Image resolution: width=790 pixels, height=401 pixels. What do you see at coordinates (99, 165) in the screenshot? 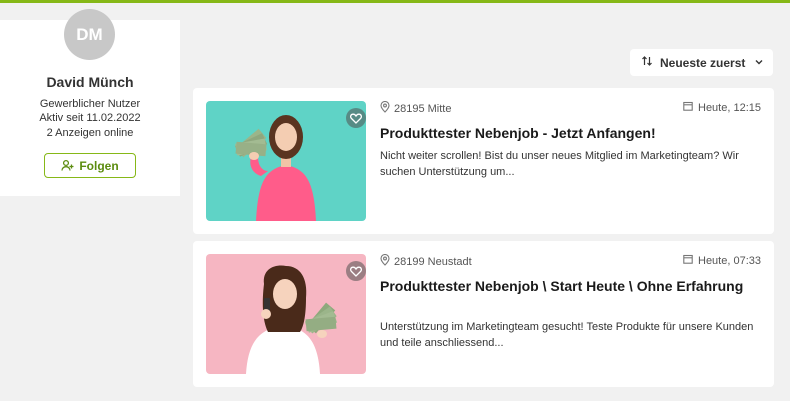
I see `follow-label: Folgen` at bounding box center [99, 165].